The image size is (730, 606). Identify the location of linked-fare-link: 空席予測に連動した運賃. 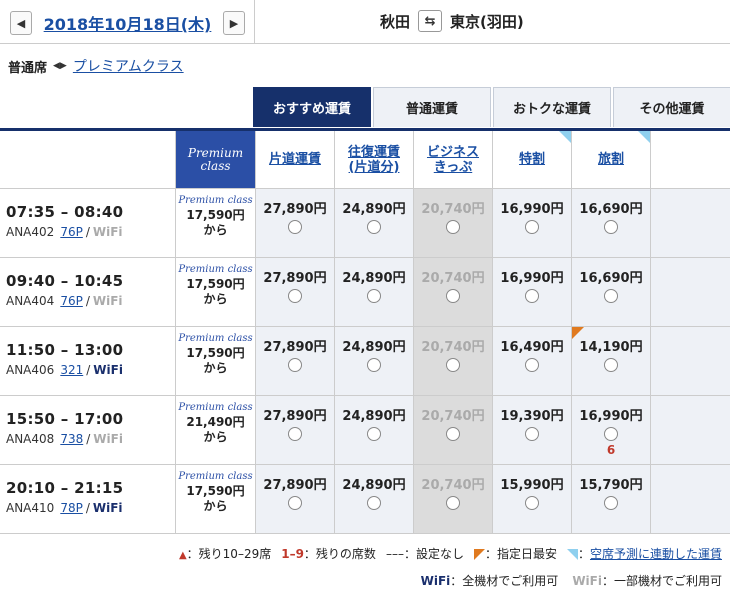
(656, 554).